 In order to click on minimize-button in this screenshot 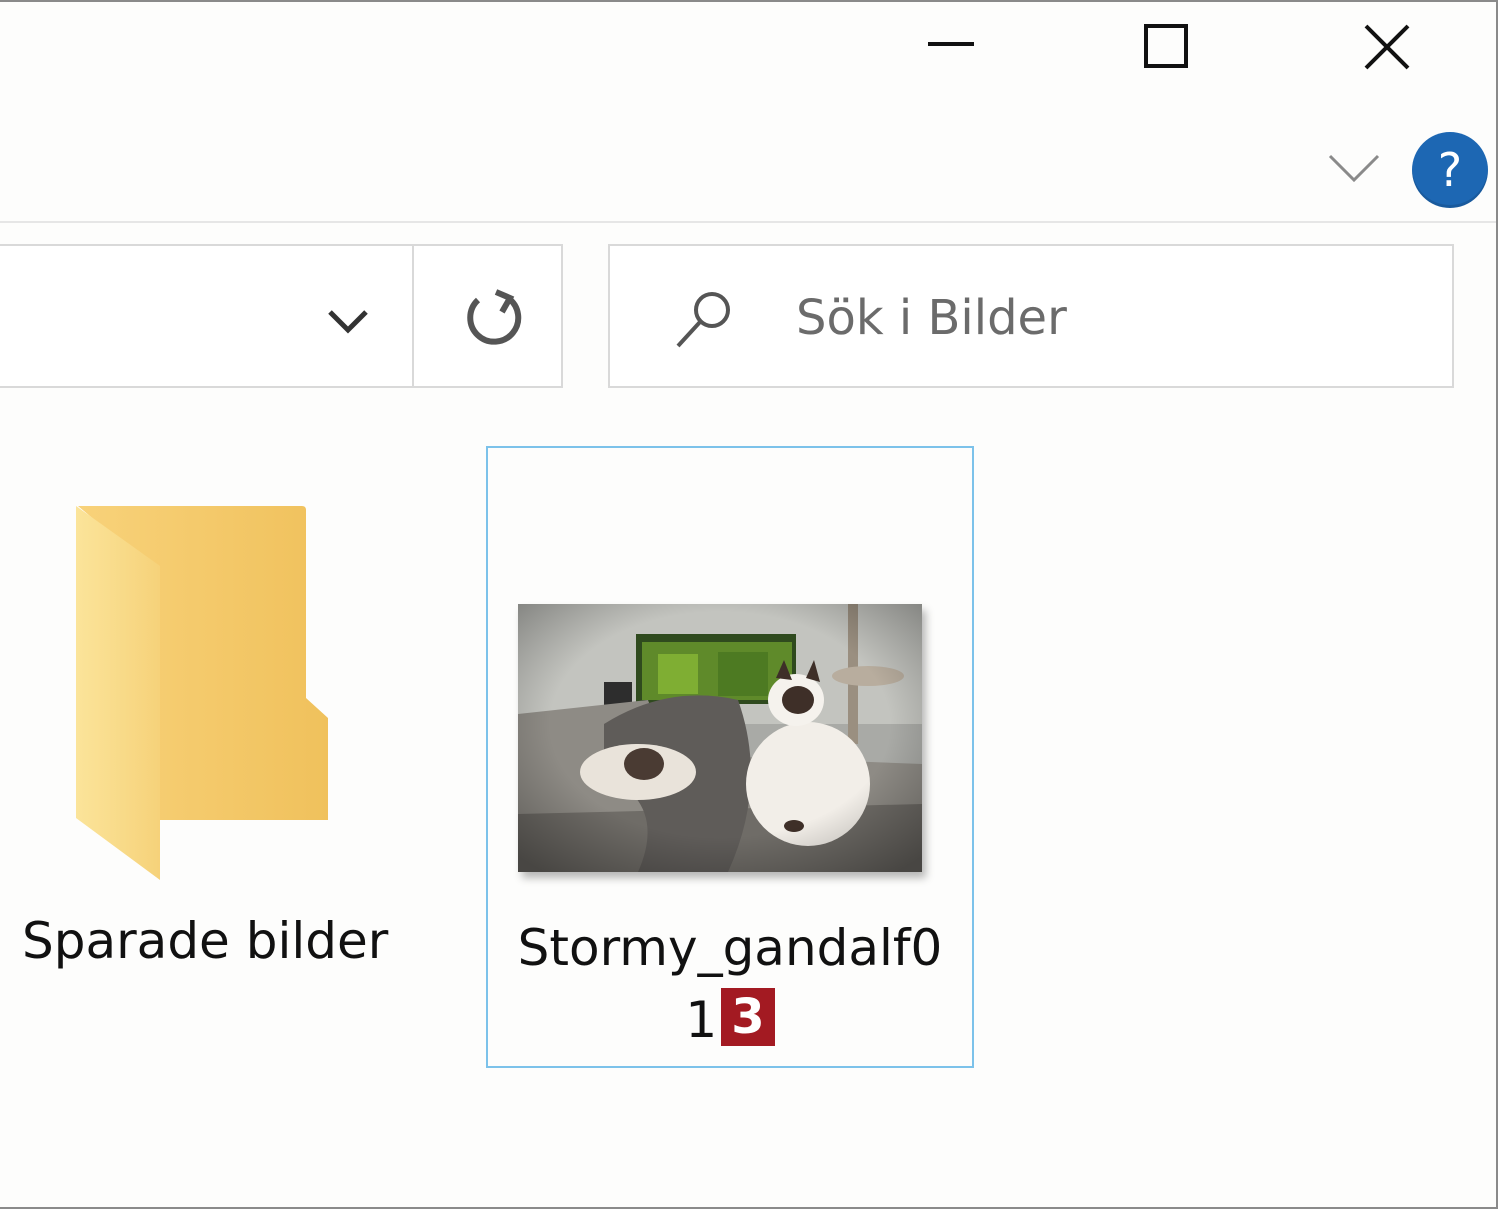, I will do `click(951, 48)`.